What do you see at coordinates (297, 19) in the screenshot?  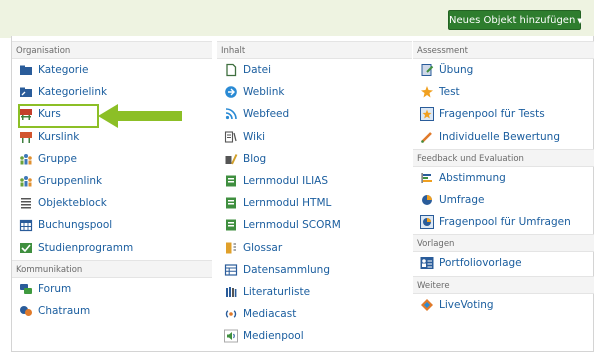 I see `toolbar: Neues Objekt hinzufügen ▼` at bounding box center [297, 19].